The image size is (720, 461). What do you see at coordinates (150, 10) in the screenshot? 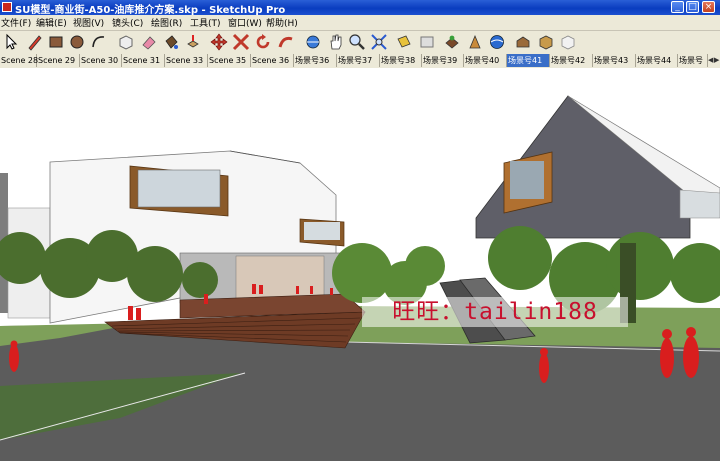
I see `window-title: SU模型-商业街-A50-油库推介方案.skp - SketchUp Pro` at bounding box center [150, 10].